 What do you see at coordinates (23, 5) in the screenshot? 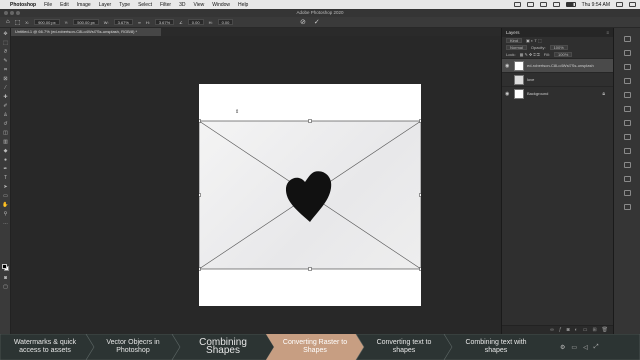
I see `menu-app-name: Photoshop` at bounding box center [23, 5].